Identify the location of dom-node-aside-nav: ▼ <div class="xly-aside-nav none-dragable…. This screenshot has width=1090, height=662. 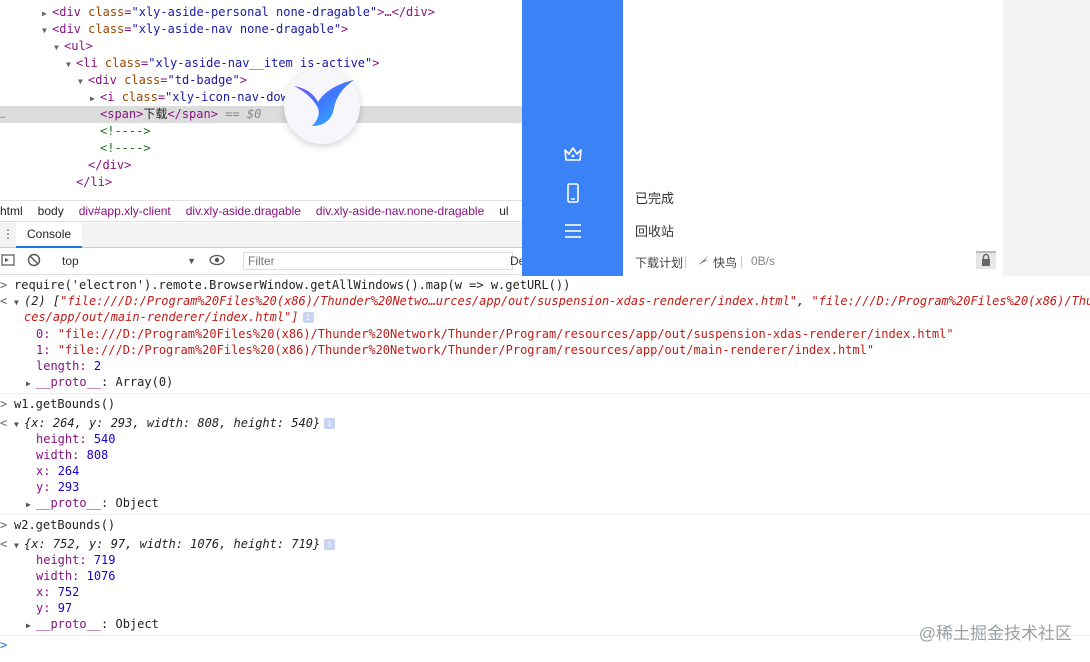
(195, 29).